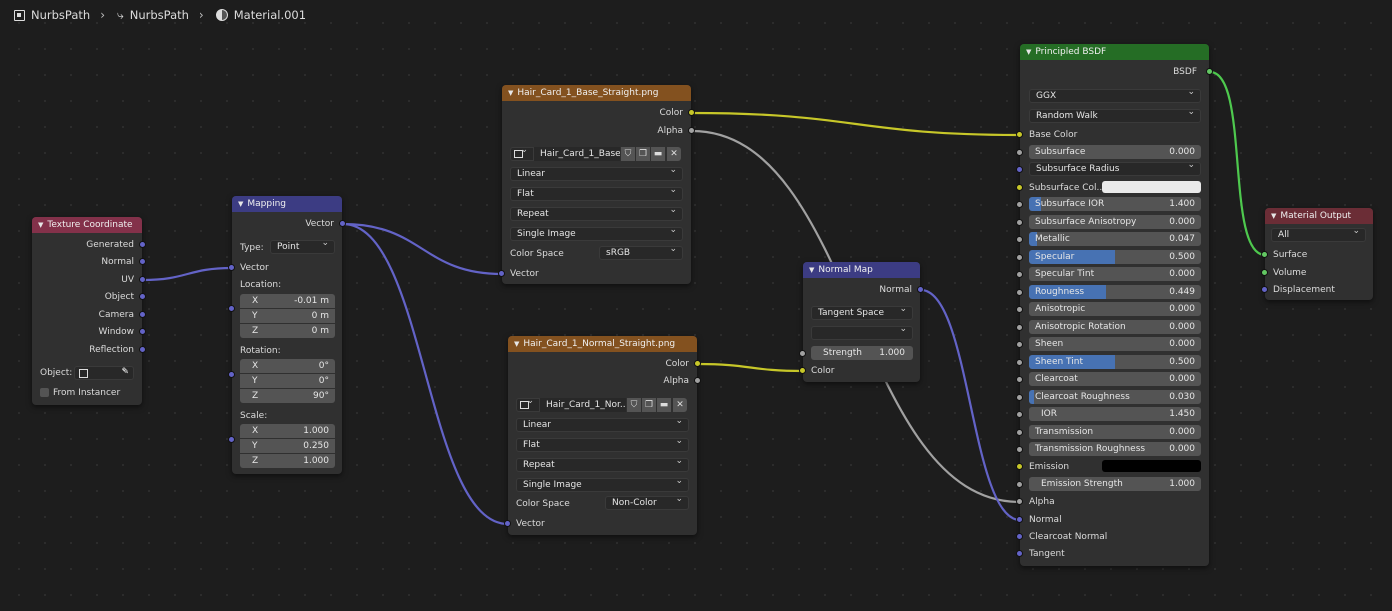 This screenshot has width=1392, height=611. I want to click on location-x-field: X -0.01 m, so click(287, 301).